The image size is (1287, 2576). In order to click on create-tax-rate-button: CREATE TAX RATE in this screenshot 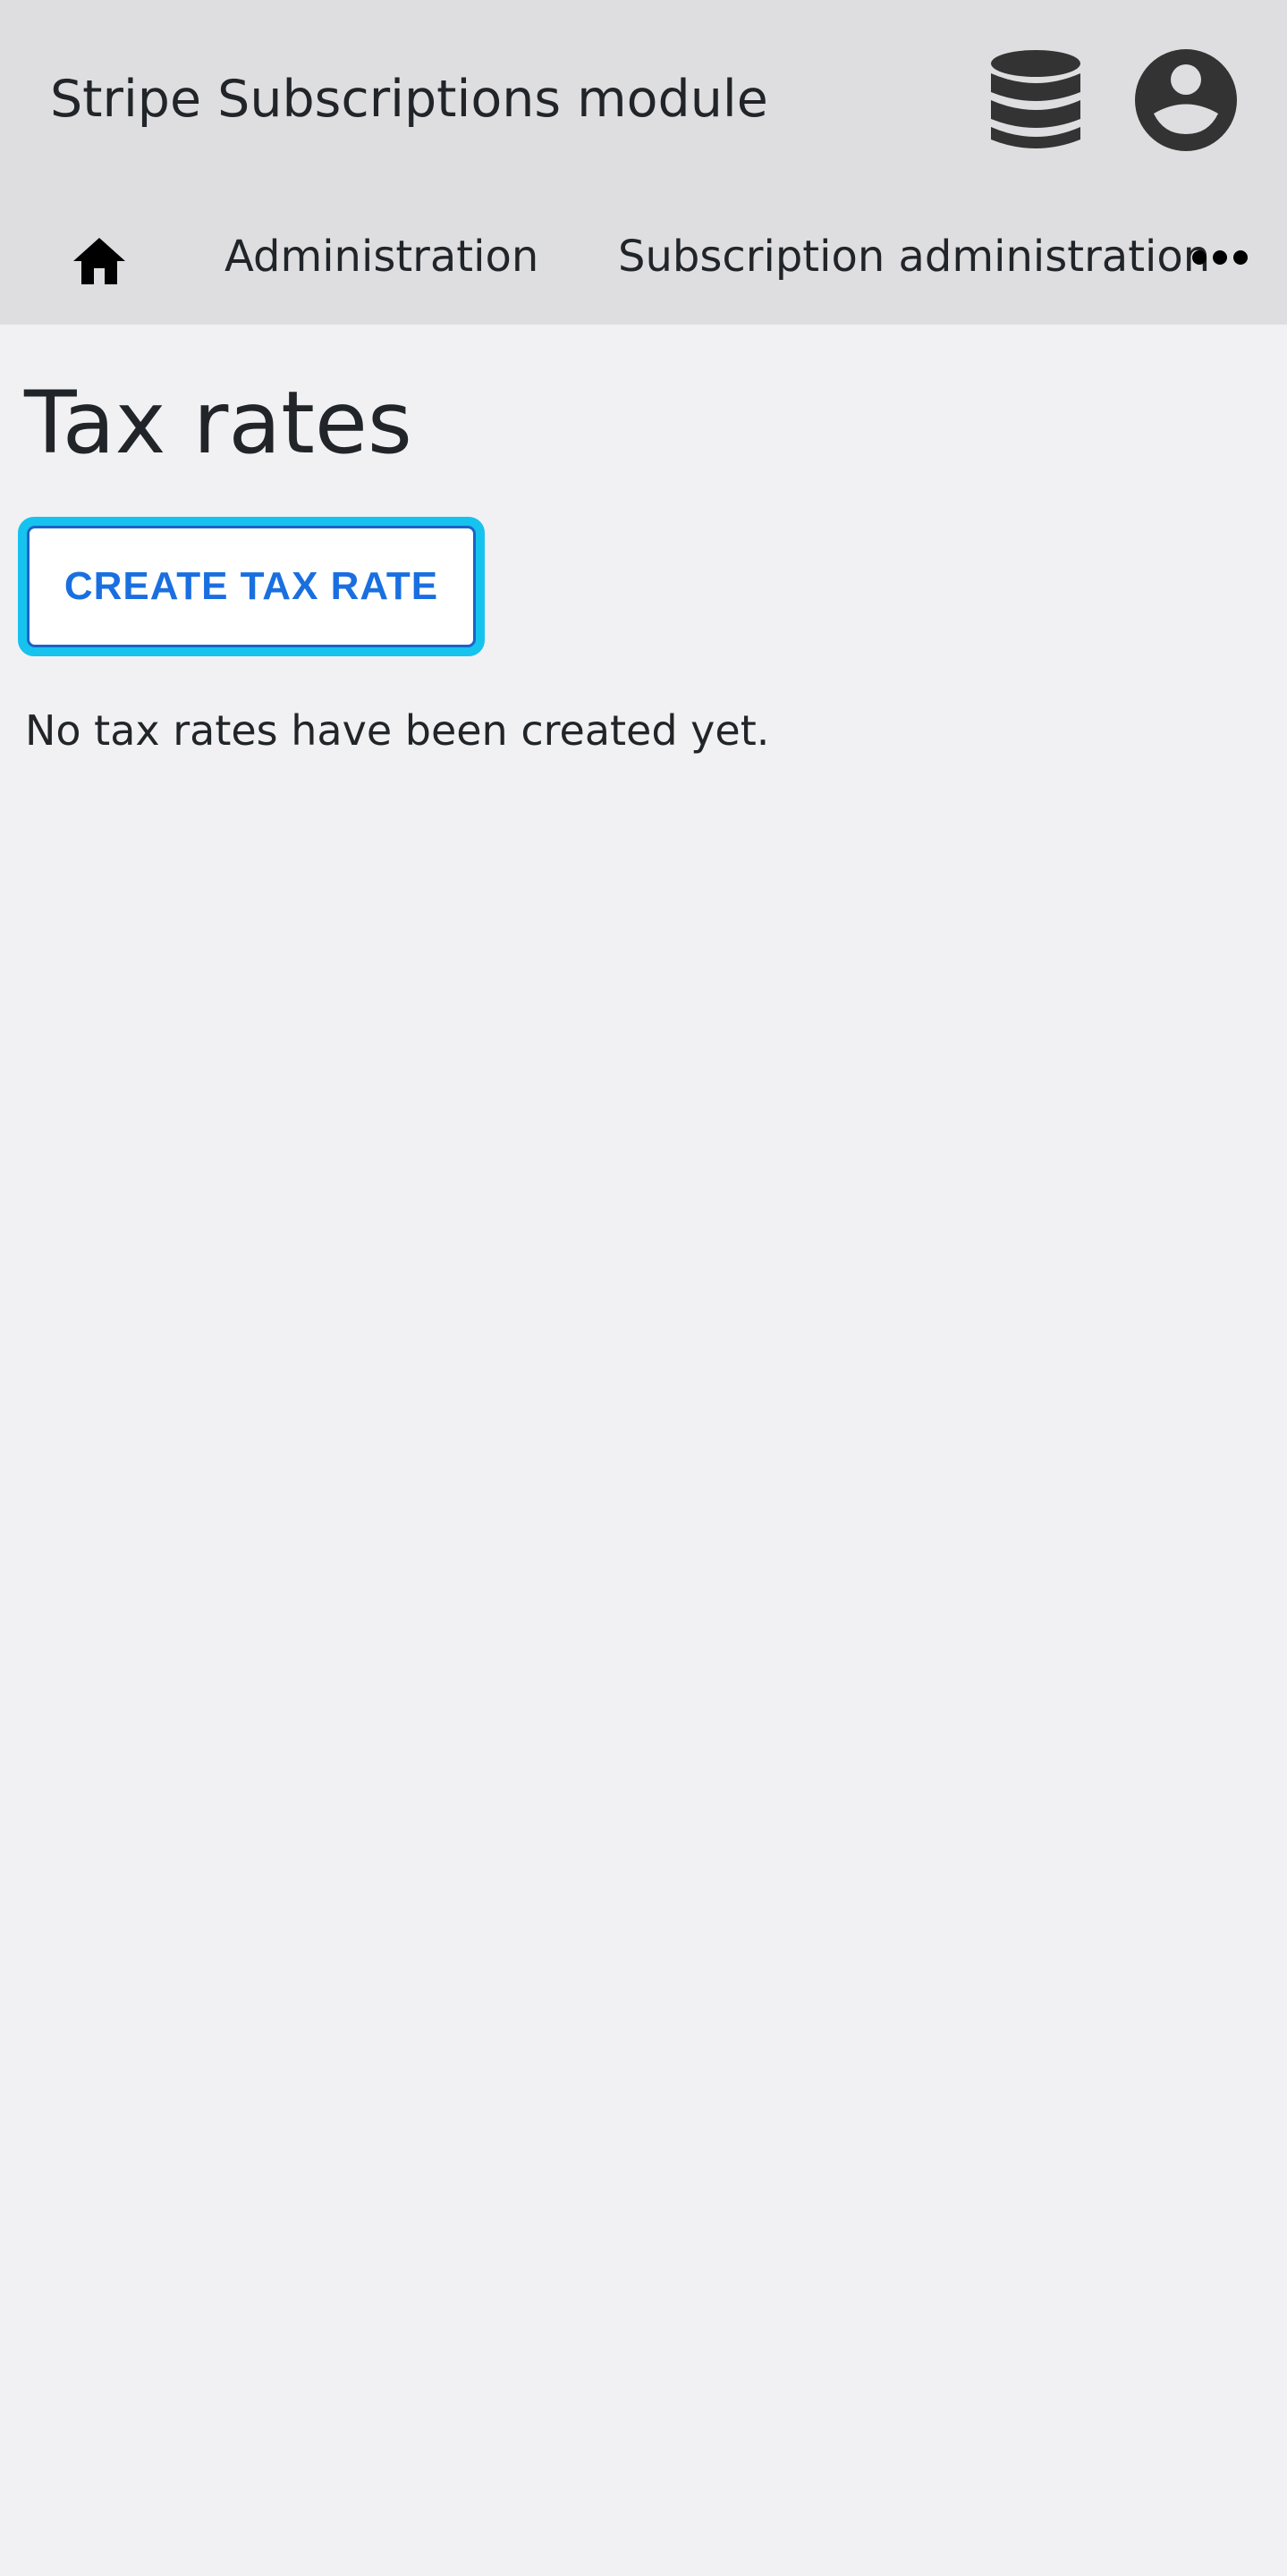, I will do `click(251, 586)`.